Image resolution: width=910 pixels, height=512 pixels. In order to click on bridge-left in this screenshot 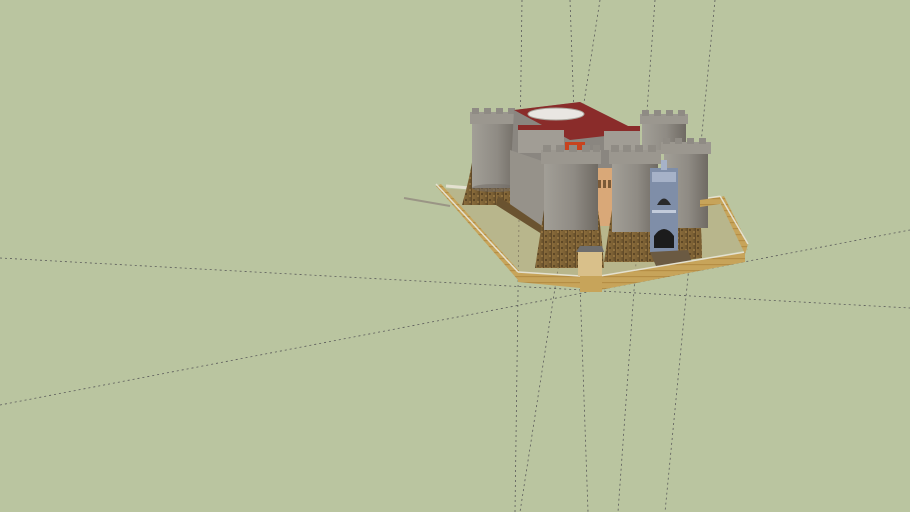, I will do `click(427, 202)`.